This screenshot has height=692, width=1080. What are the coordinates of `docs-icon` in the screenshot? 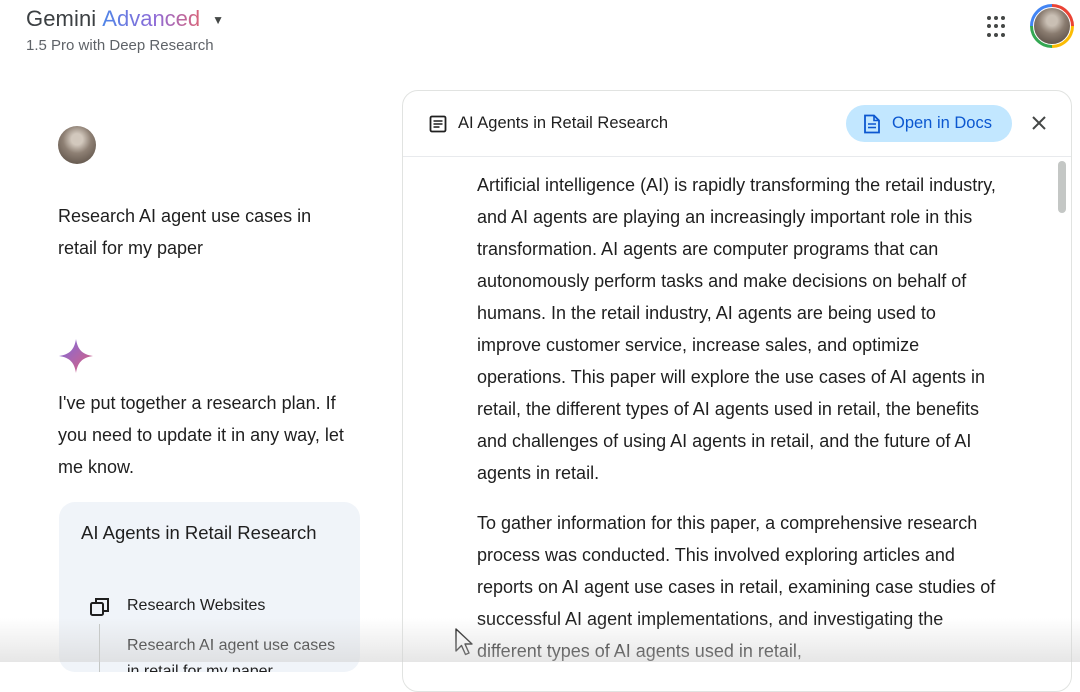 It's located at (872, 123).